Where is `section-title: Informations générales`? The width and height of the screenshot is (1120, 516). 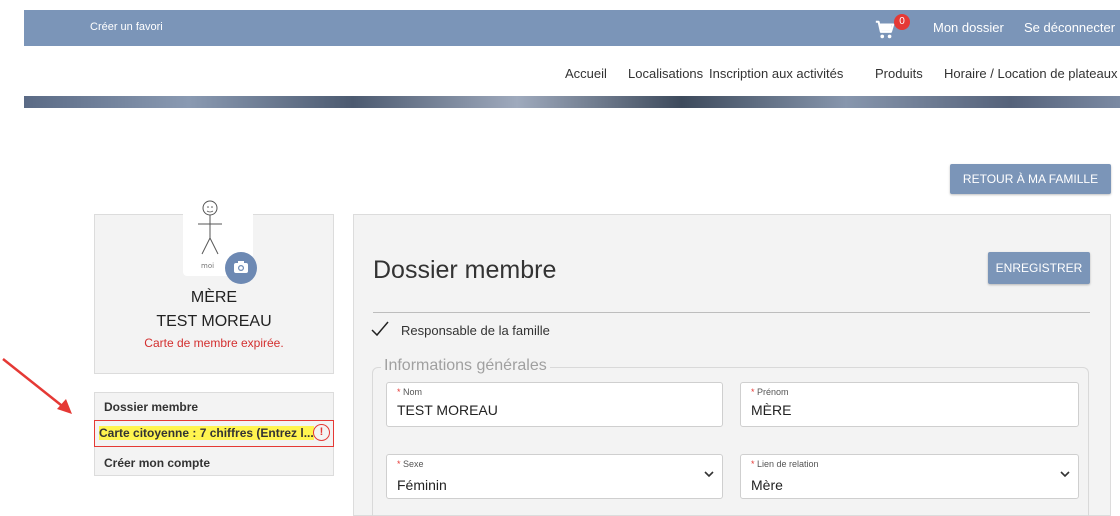
section-title: Informations générales is located at coordinates (465, 366).